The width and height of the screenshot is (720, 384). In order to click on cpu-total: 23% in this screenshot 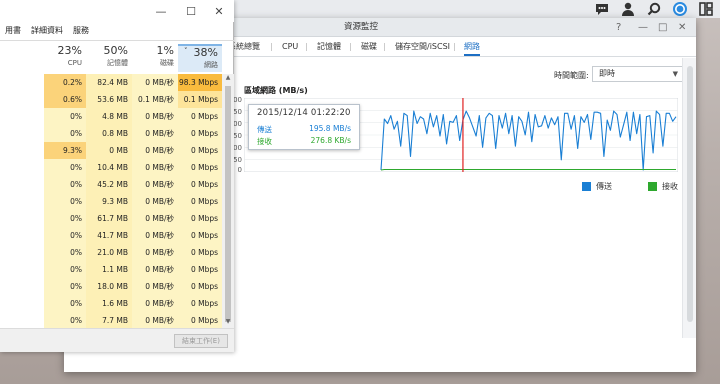, I will do `click(69, 50)`.